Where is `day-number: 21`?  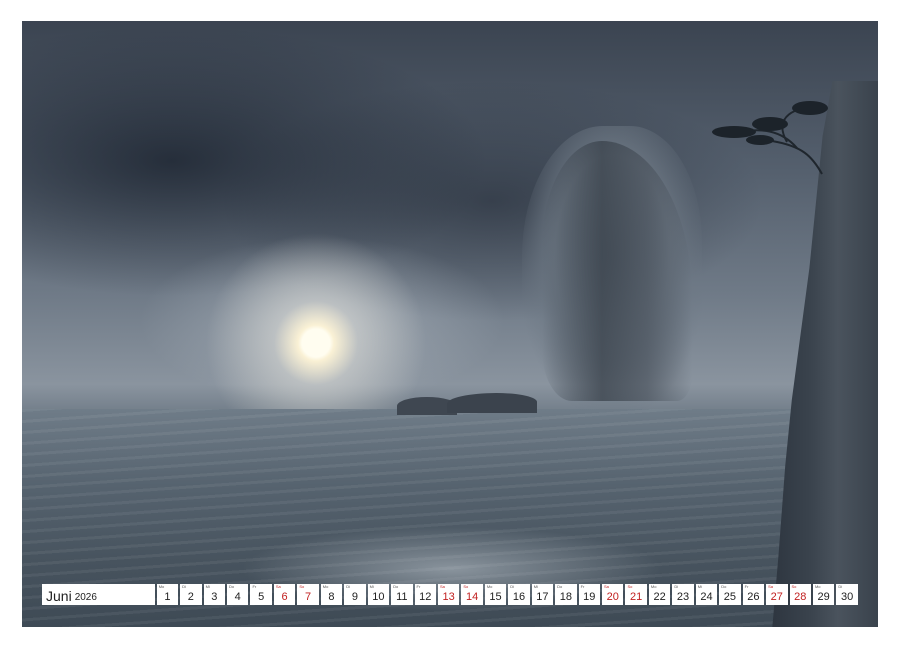 day-number: 21 is located at coordinates (635, 597).